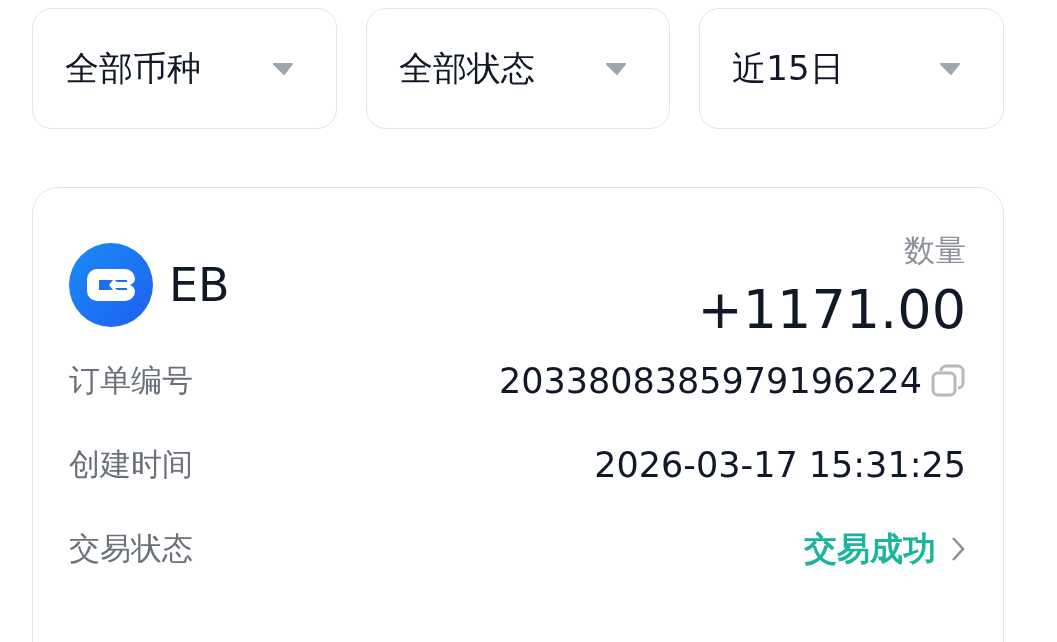 The height and width of the screenshot is (642, 1057). I want to click on quantity-label: 数量, so click(935, 250).